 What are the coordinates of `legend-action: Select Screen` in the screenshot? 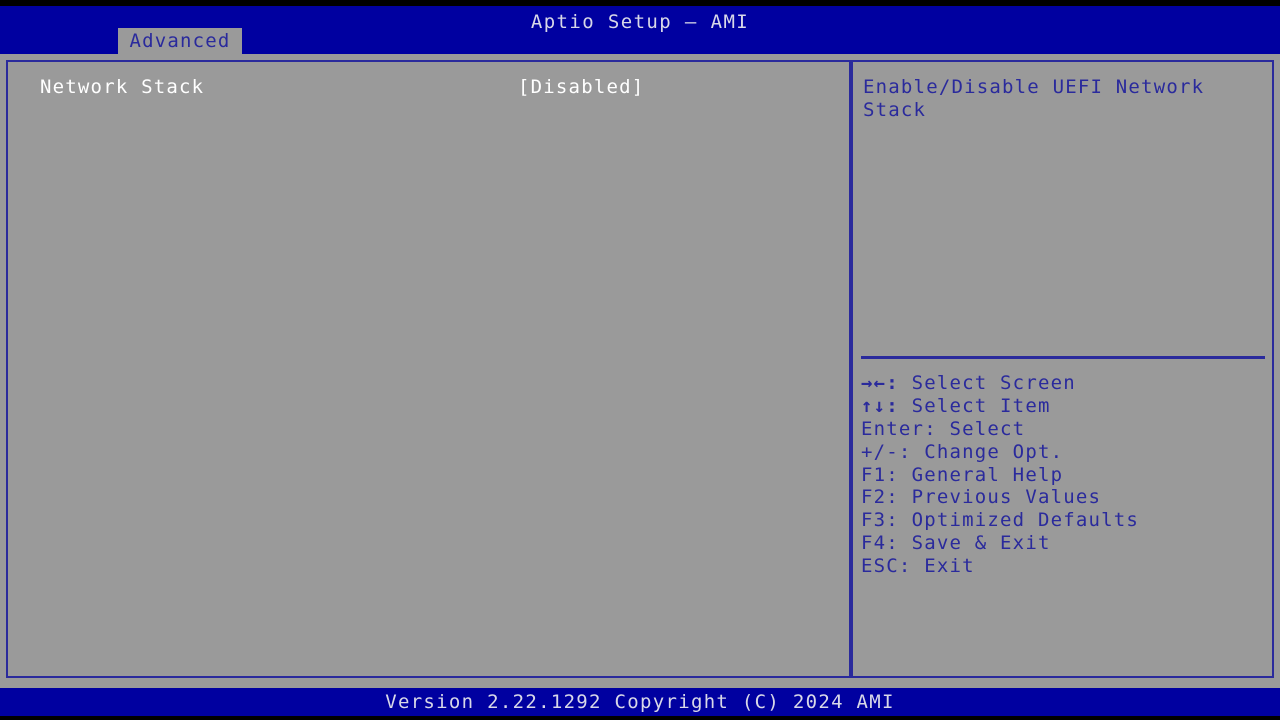 It's located at (993, 383).